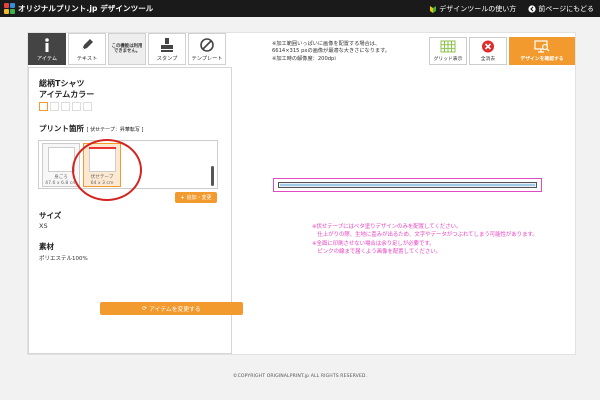 Image resolution: width=600 pixels, height=400 pixels. What do you see at coordinates (532, 8) in the screenshot?
I see `back-arrow-icon` at bounding box center [532, 8].